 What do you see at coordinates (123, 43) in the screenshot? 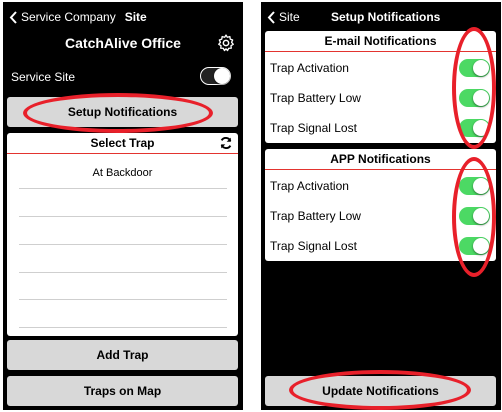
I see `page-title: CatchAlive Office` at bounding box center [123, 43].